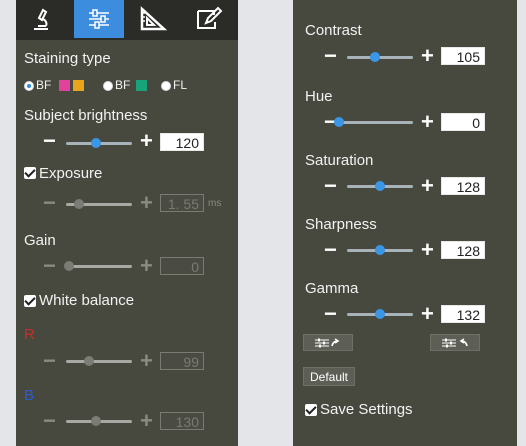  Describe the element at coordinates (463, 186) in the screenshot. I see `saturation-value-field: 128` at that location.